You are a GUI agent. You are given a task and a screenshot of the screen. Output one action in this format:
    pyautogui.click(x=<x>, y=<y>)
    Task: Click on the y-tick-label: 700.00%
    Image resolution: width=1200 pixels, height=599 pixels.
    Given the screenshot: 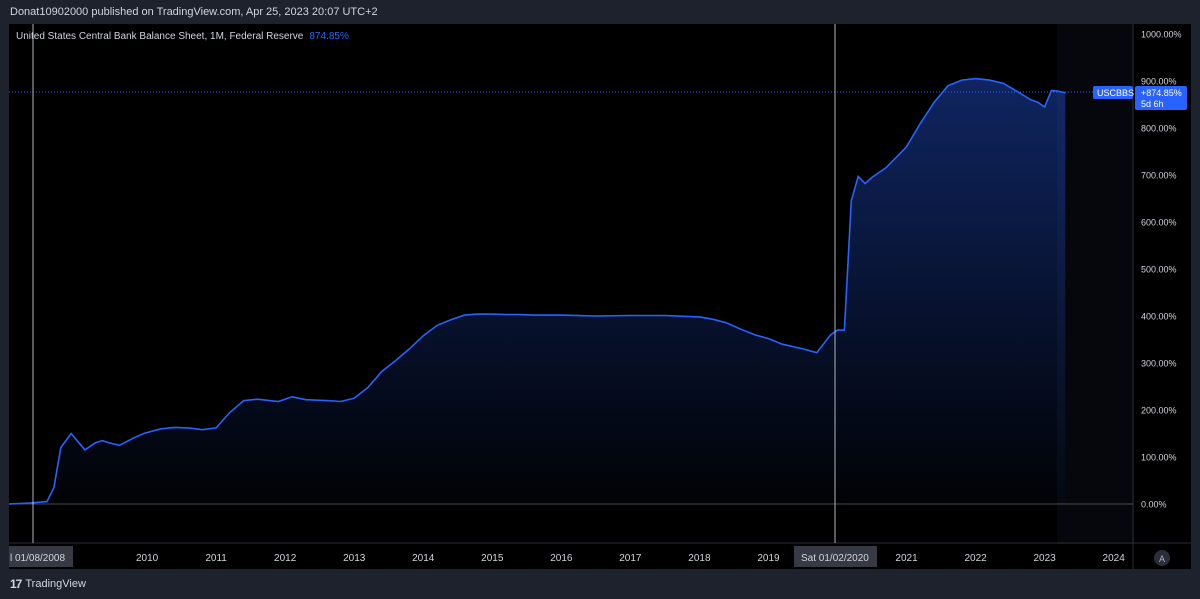 What is the action you would take?
    pyautogui.click(x=1159, y=176)
    